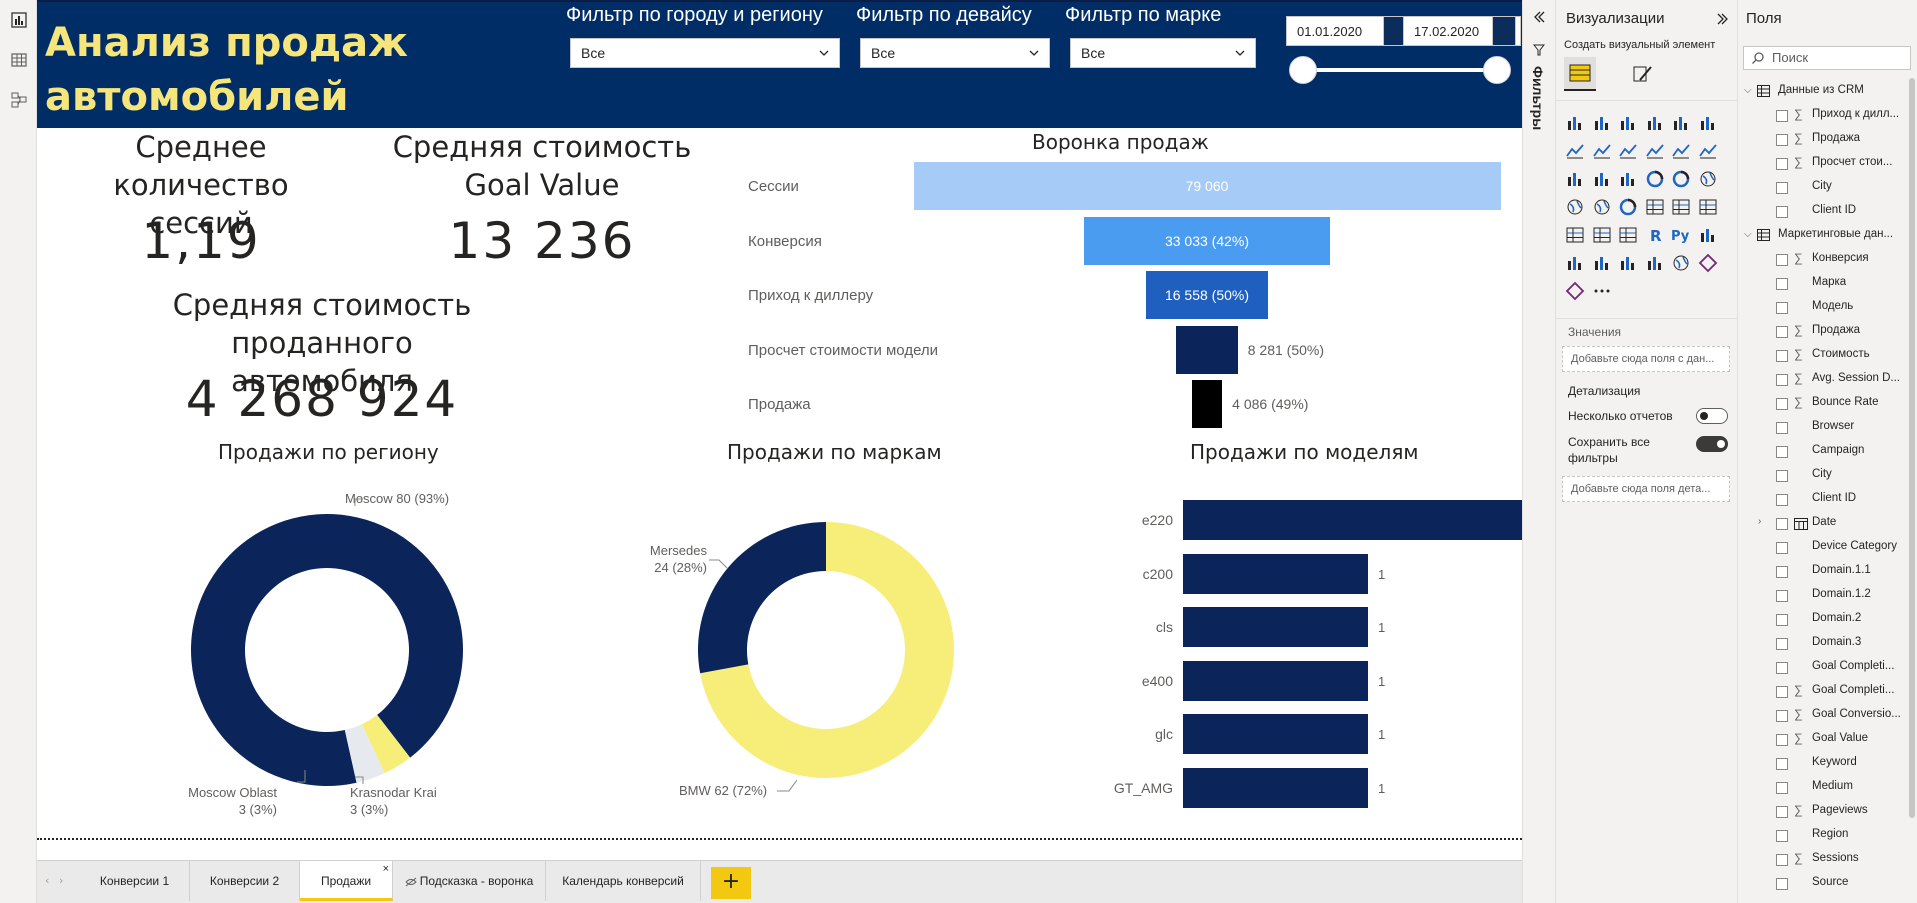 Image resolution: width=1917 pixels, height=903 pixels. Describe the element at coordinates (1827, 332) in the screenshot. I see `field-row: ∑ Продажа` at that location.